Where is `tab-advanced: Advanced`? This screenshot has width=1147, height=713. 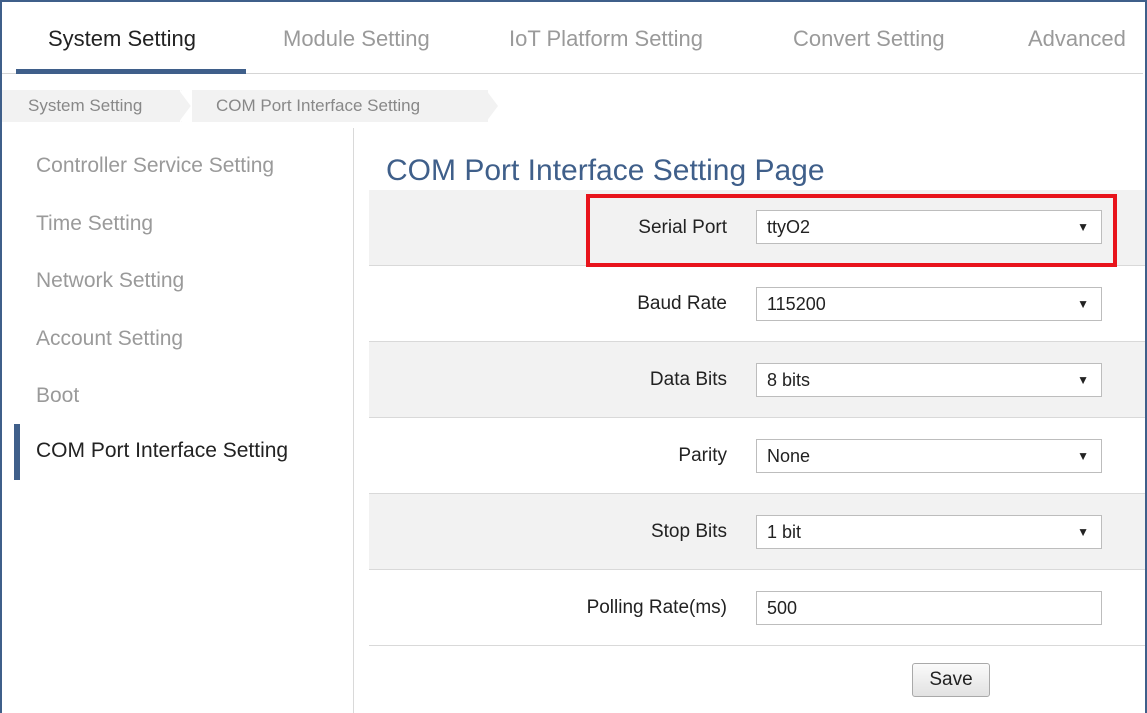 tab-advanced: Advanced is located at coordinates (1077, 39).